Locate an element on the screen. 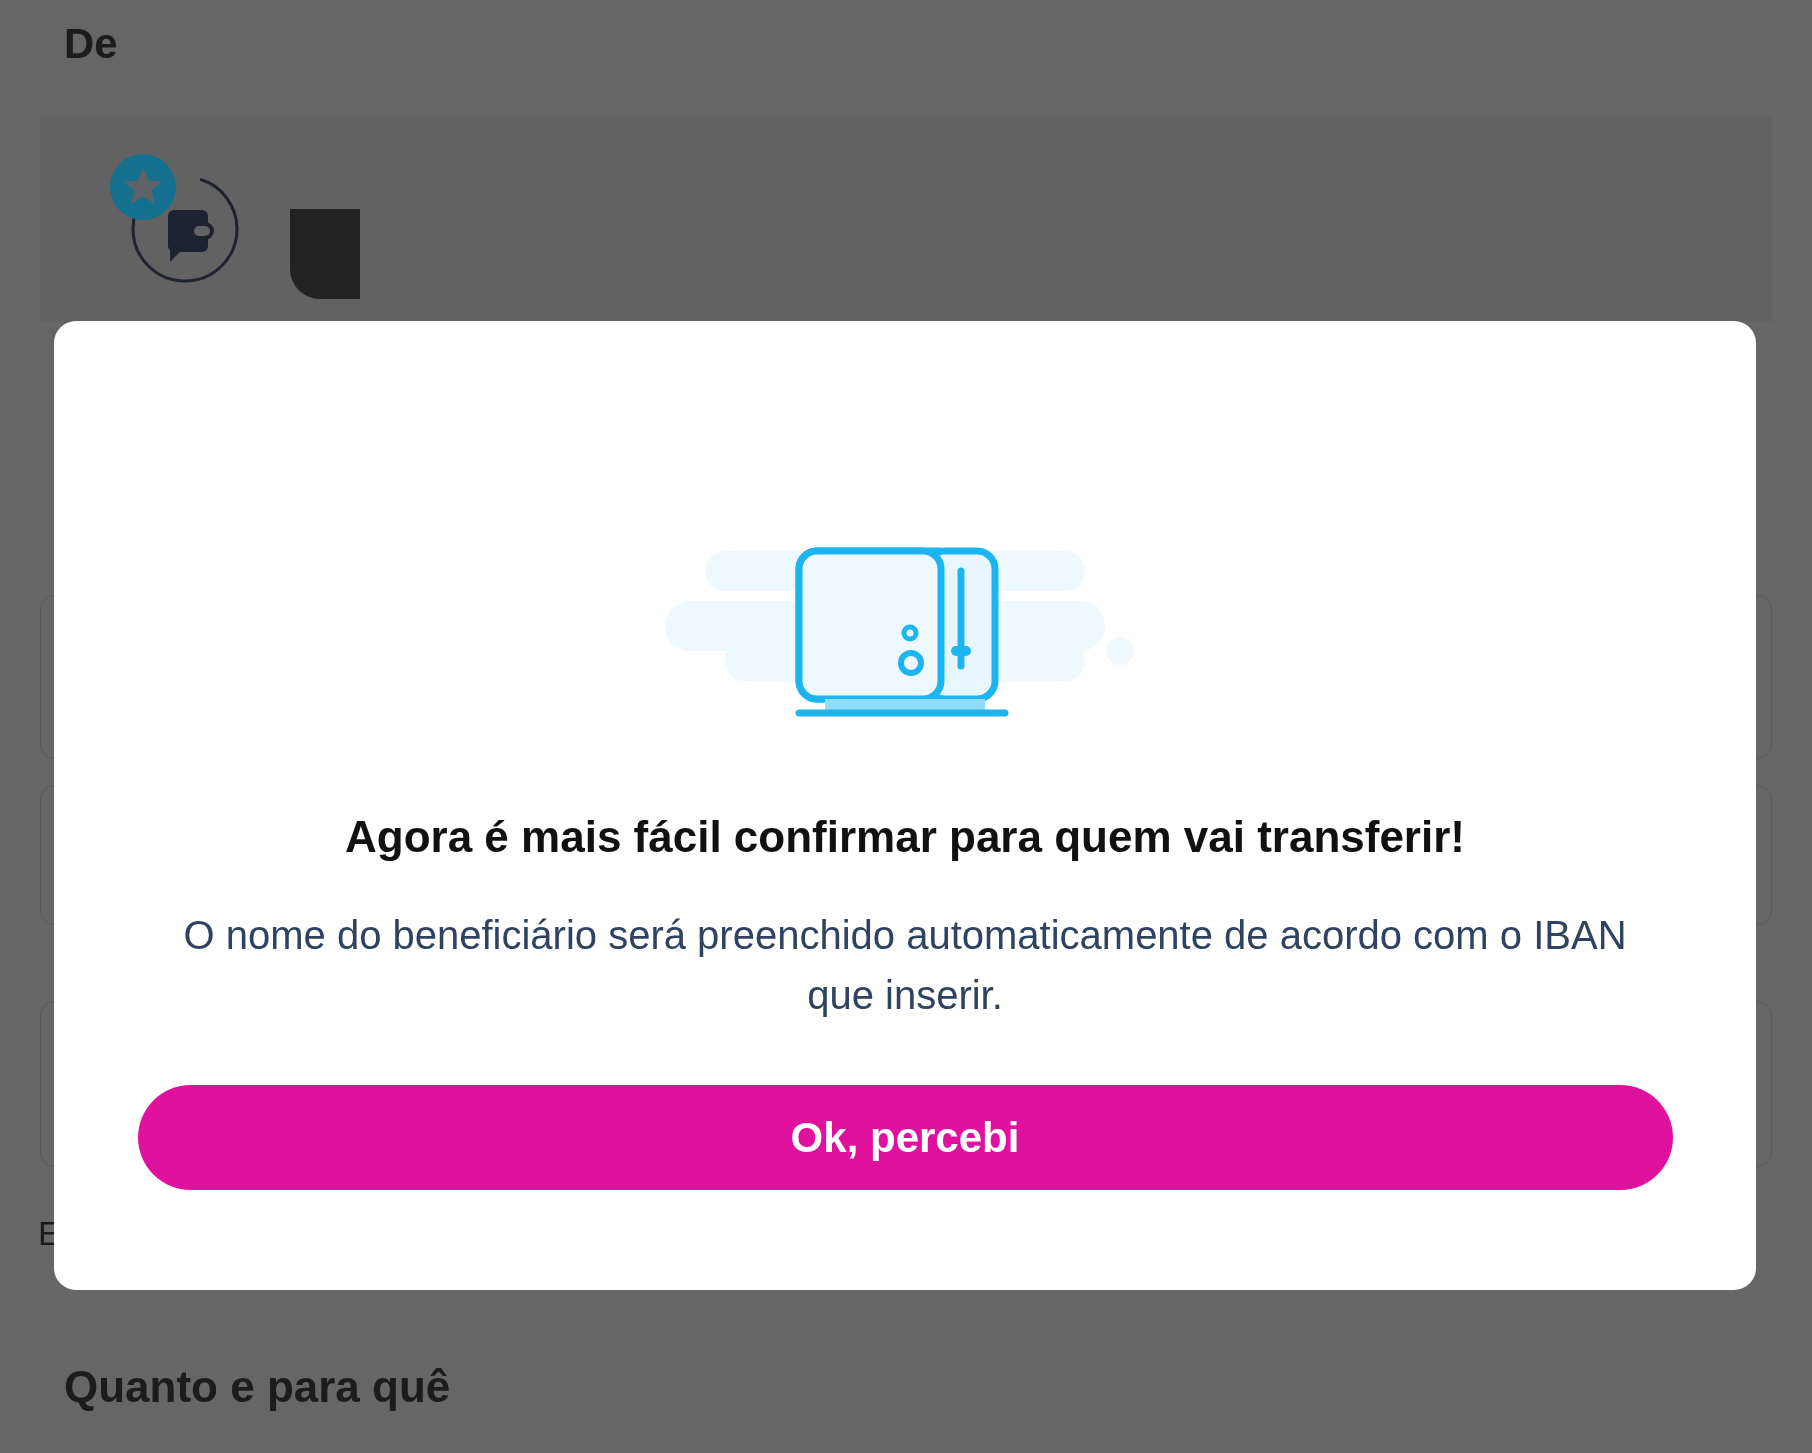 This screenshot has width=1812, height=1453. confirm-button: Ok, percebi is located at coordinates (905, 1137).